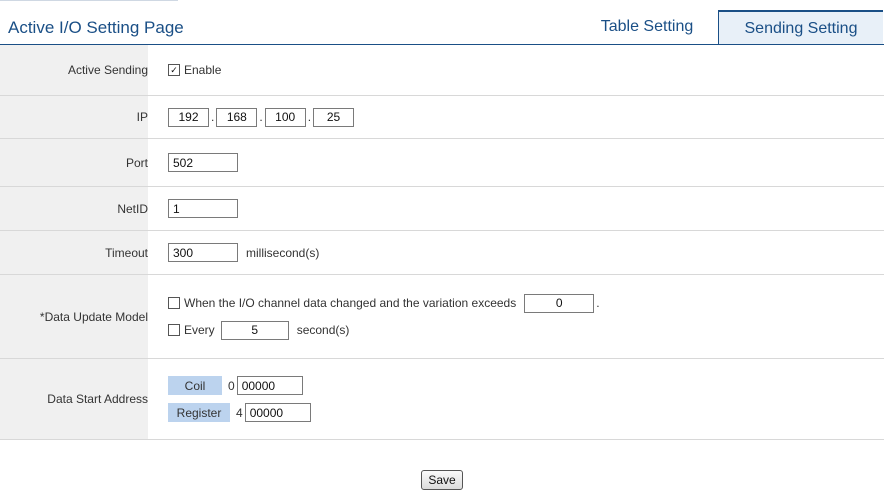  Describe the element at coordinates (74, 252) in the screenshot. I see `timeout-label: Timeout` at that location.